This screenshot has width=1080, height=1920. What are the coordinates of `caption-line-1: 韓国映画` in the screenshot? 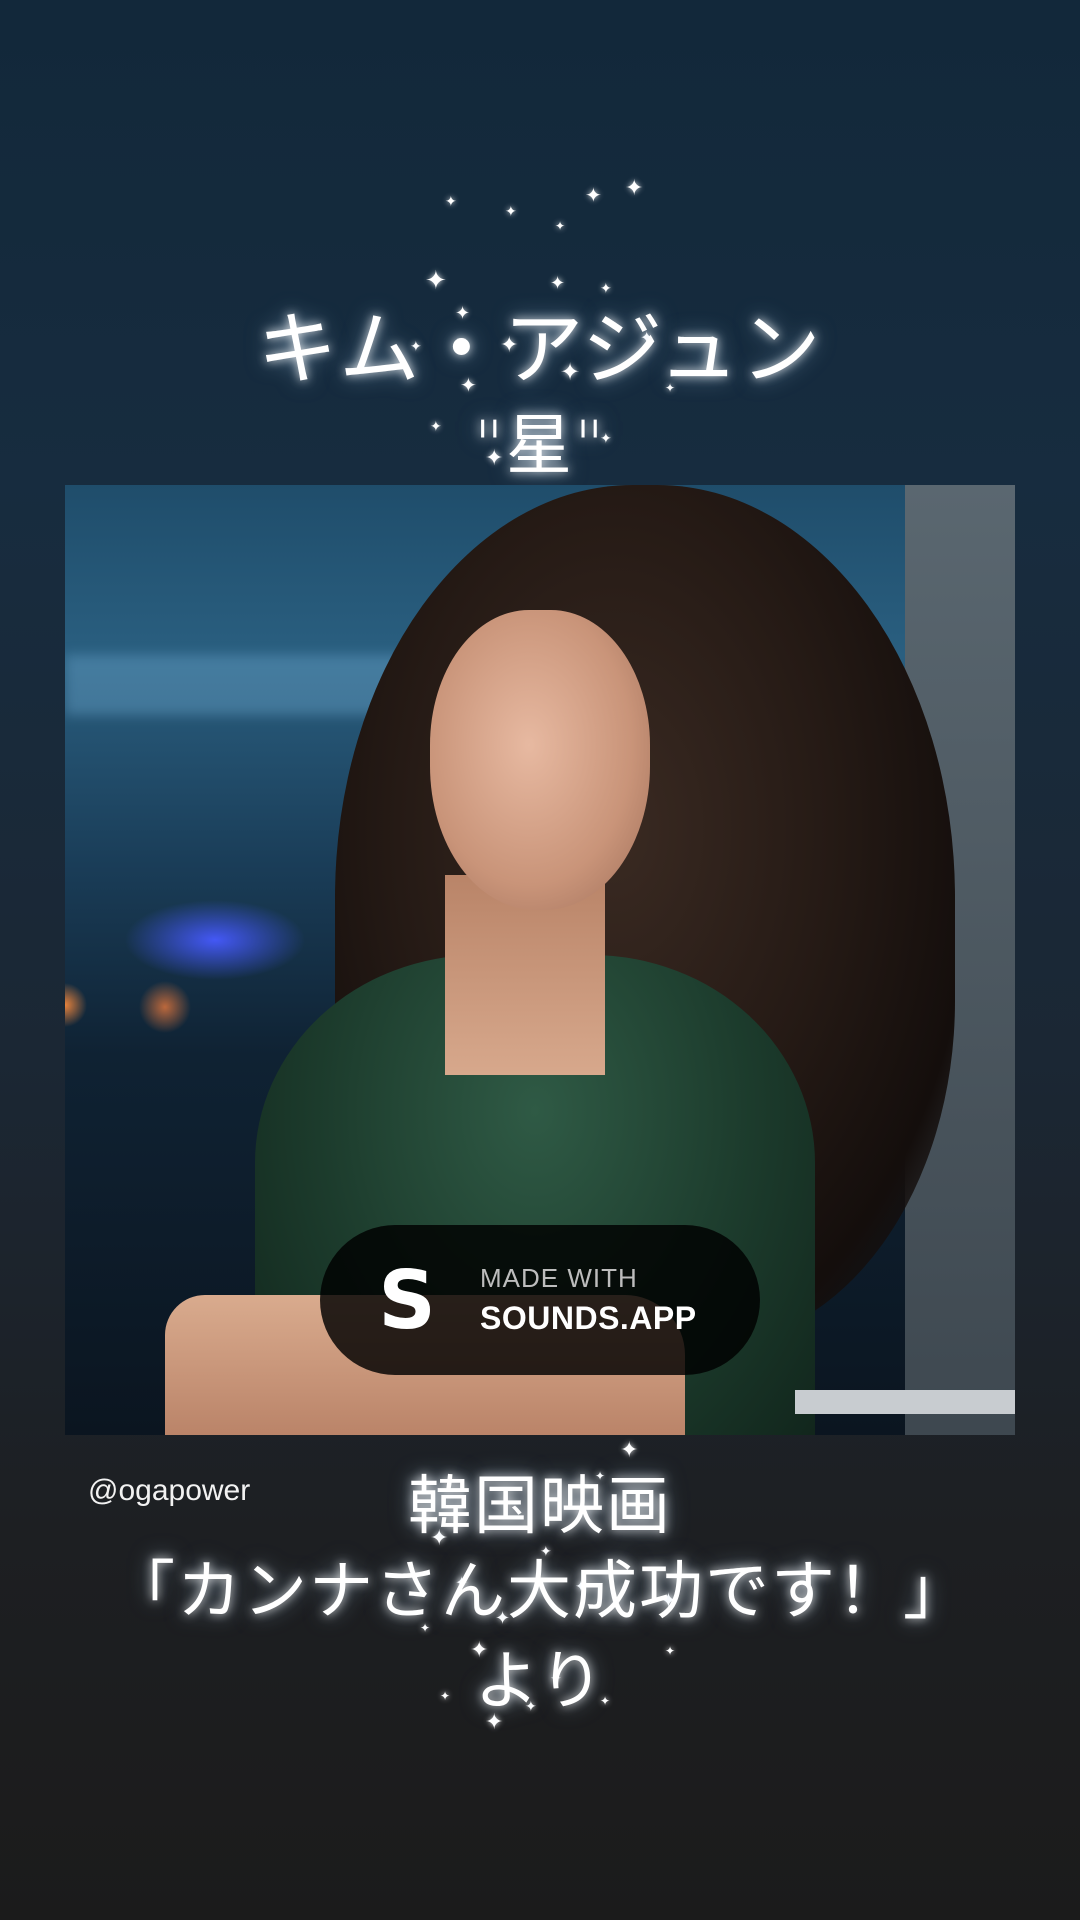 It's located at (540, 1507).